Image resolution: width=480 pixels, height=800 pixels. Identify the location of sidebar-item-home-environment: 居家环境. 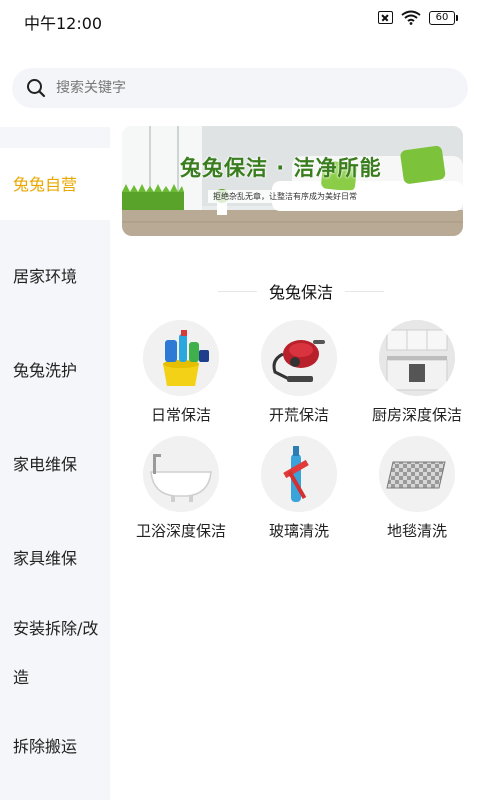
(55, 276).